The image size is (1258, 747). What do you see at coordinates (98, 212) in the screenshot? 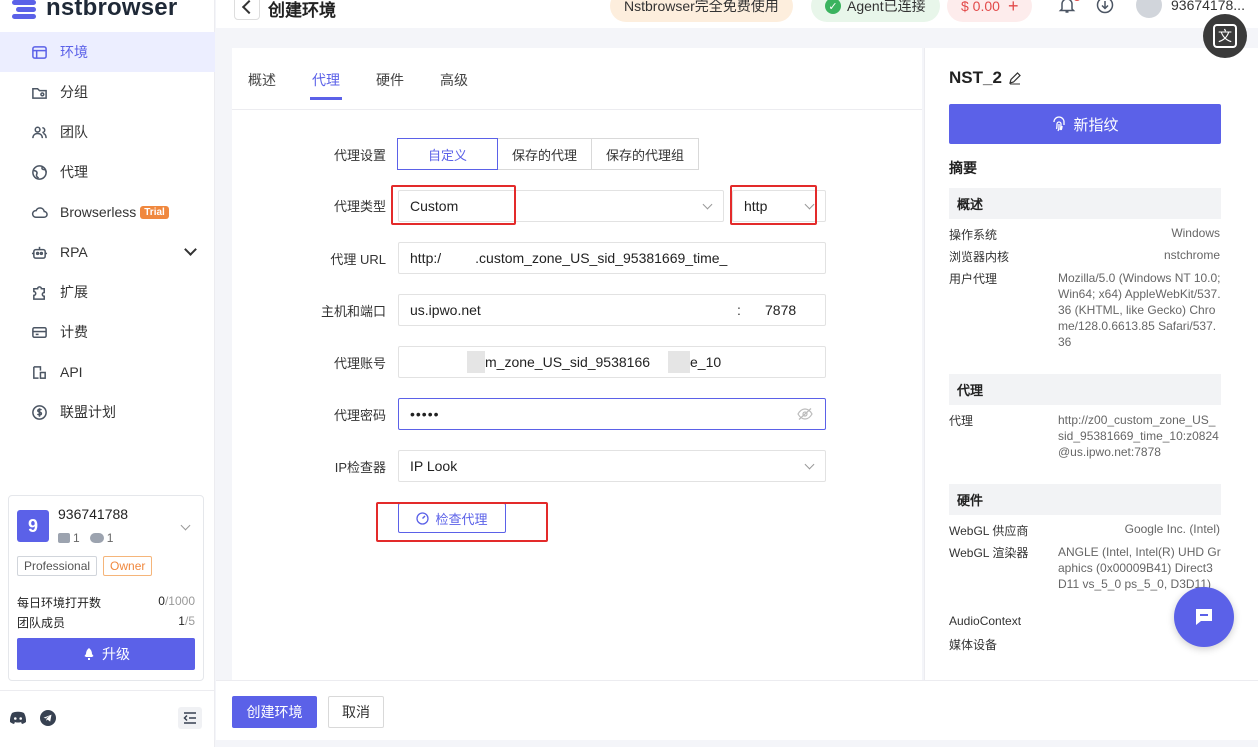
I see `sidebar-item-label: Browserless` at bounding box center [98, 212].